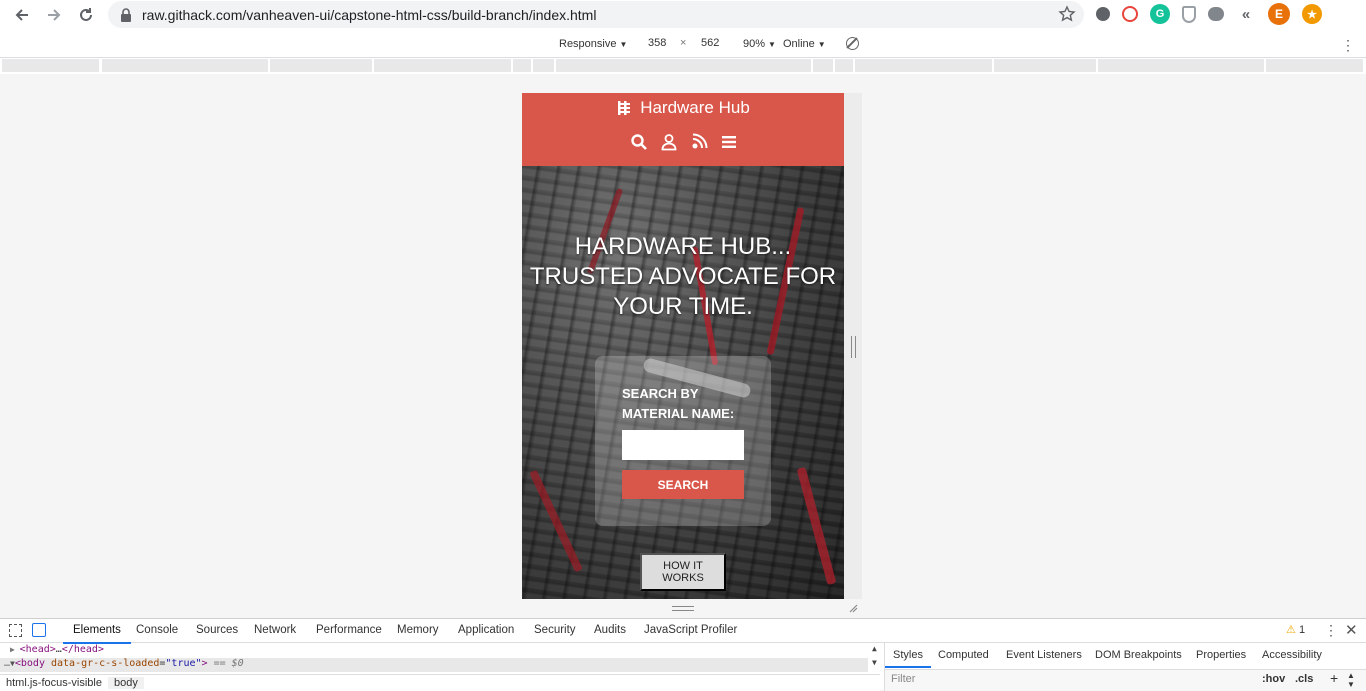 The width and height of the screenshot is (1366, 691). What do you see at coordinates (39, 630) in the screenshot?
I see `device-toggle-icon` at bounding box center [39, 630].